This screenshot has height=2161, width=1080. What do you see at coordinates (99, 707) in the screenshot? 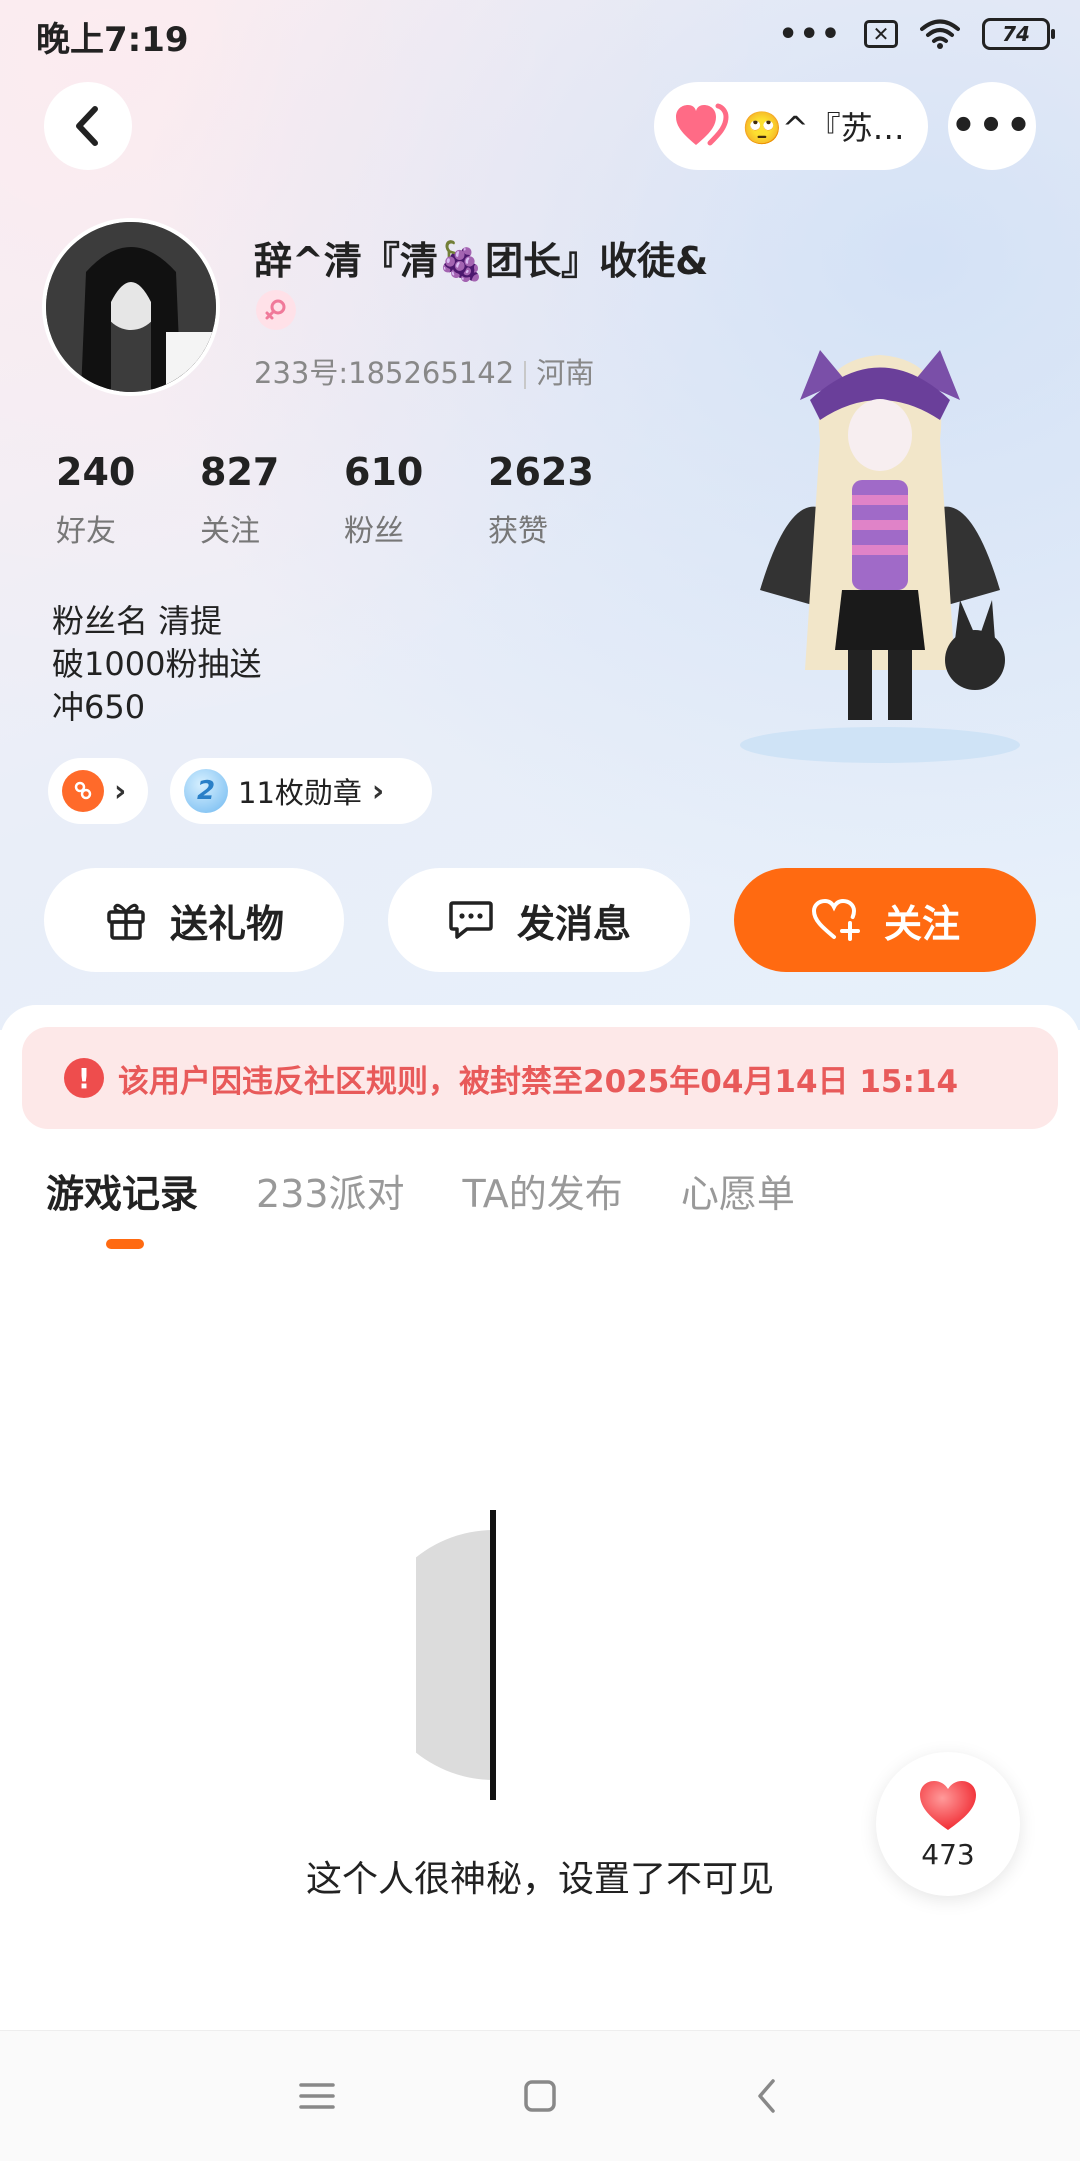
I see `bio-line: 冲650` at bounding box center [99, 707].